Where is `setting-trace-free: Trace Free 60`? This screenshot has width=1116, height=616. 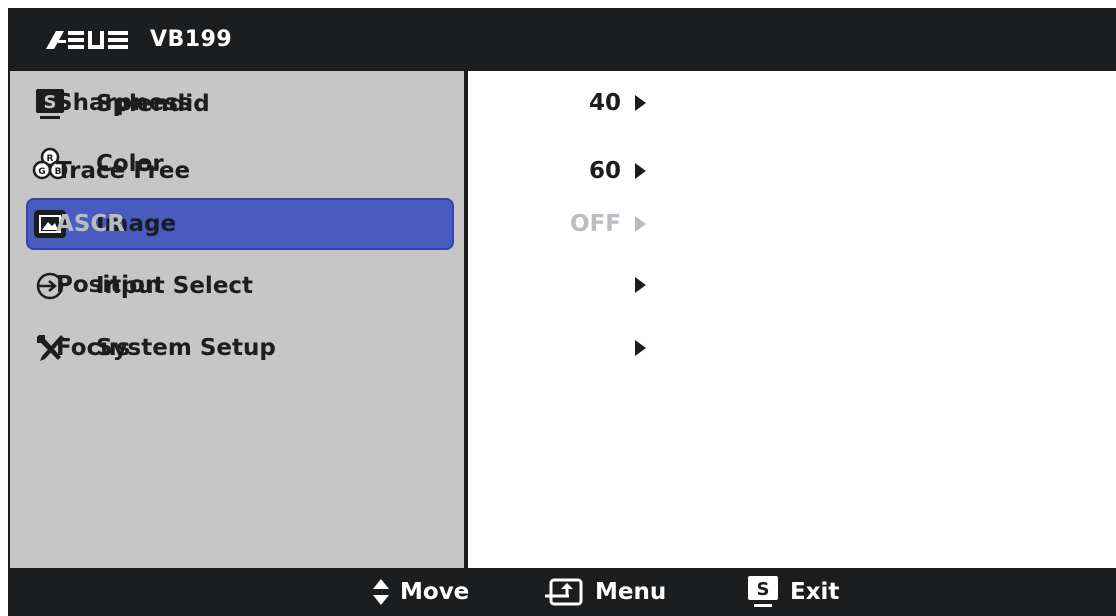 setting-trace-free: Trace Free 60 is located at coordinates (351, 171).